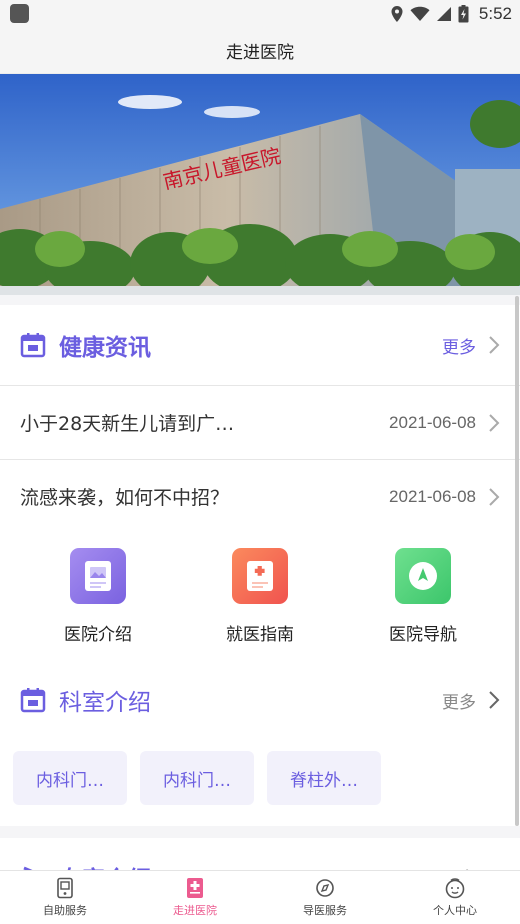 Image resolution: width=520 pixels, height=924 pixels. What do you see at coordinates (19, 13) in the screenshot?
I see `app-notification-icon` at bounding box center [19, 13].